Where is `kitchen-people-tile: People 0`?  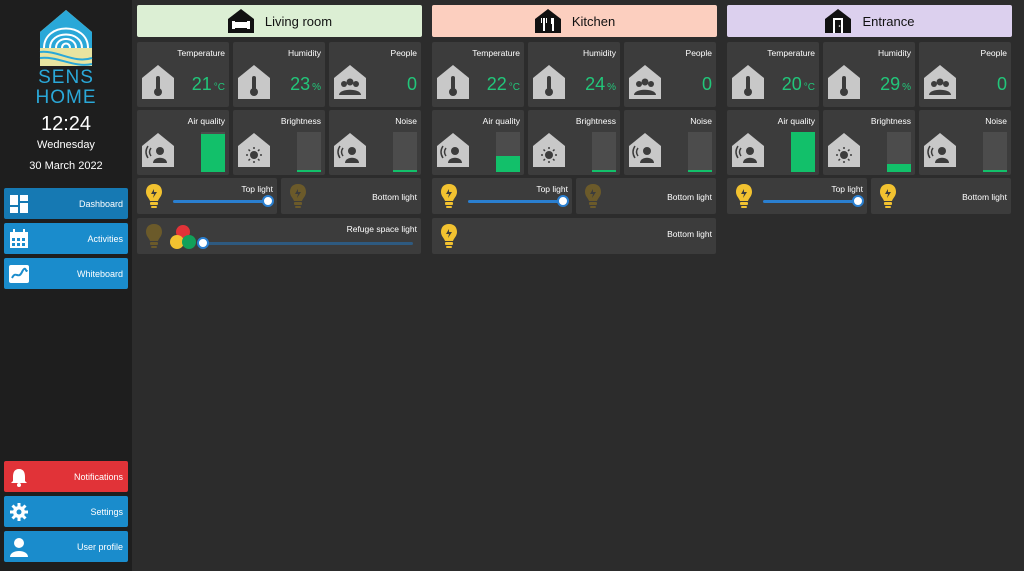
kitchen-people-tile: People 0 is located at coordinates (670, 74).